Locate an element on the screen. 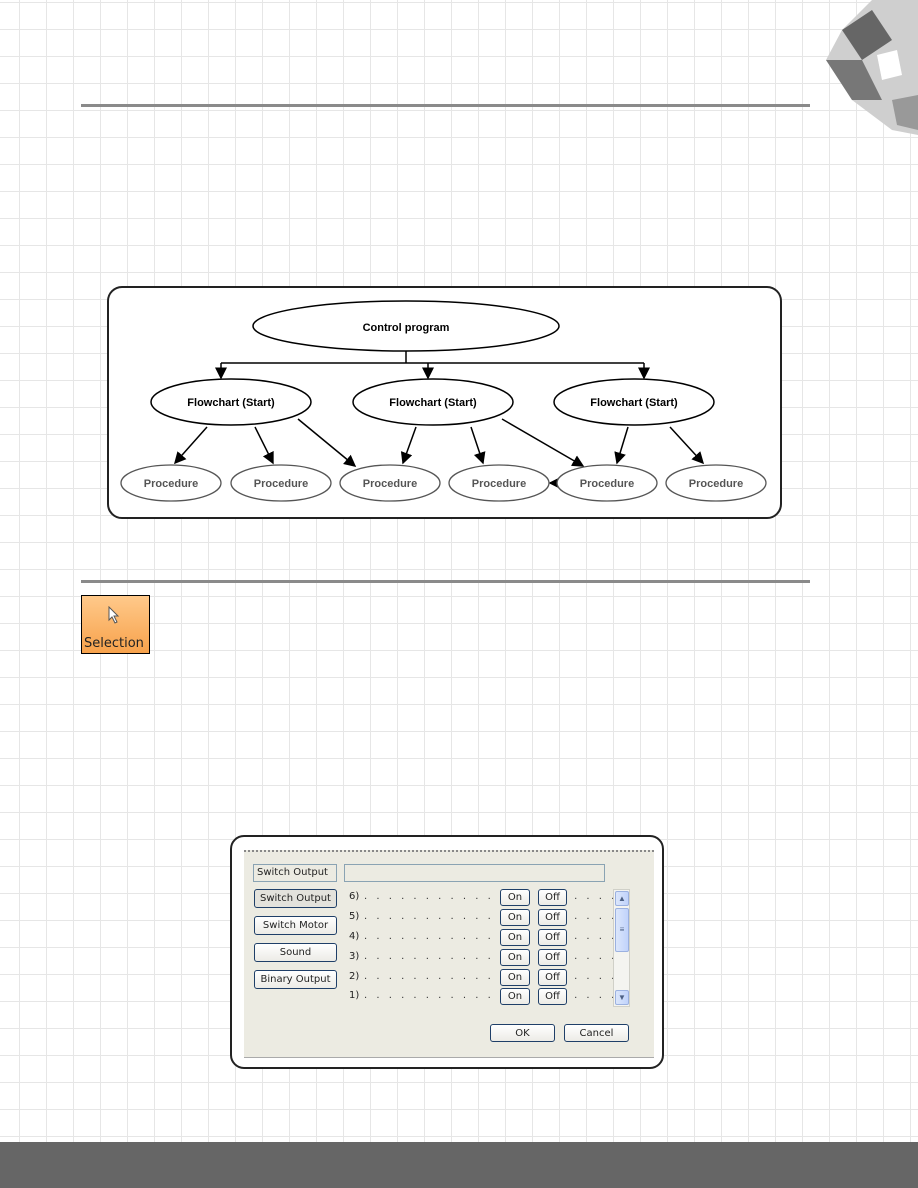 The image size is (918, 1188). page-footer-bar is located at coordinates (459, 1165).